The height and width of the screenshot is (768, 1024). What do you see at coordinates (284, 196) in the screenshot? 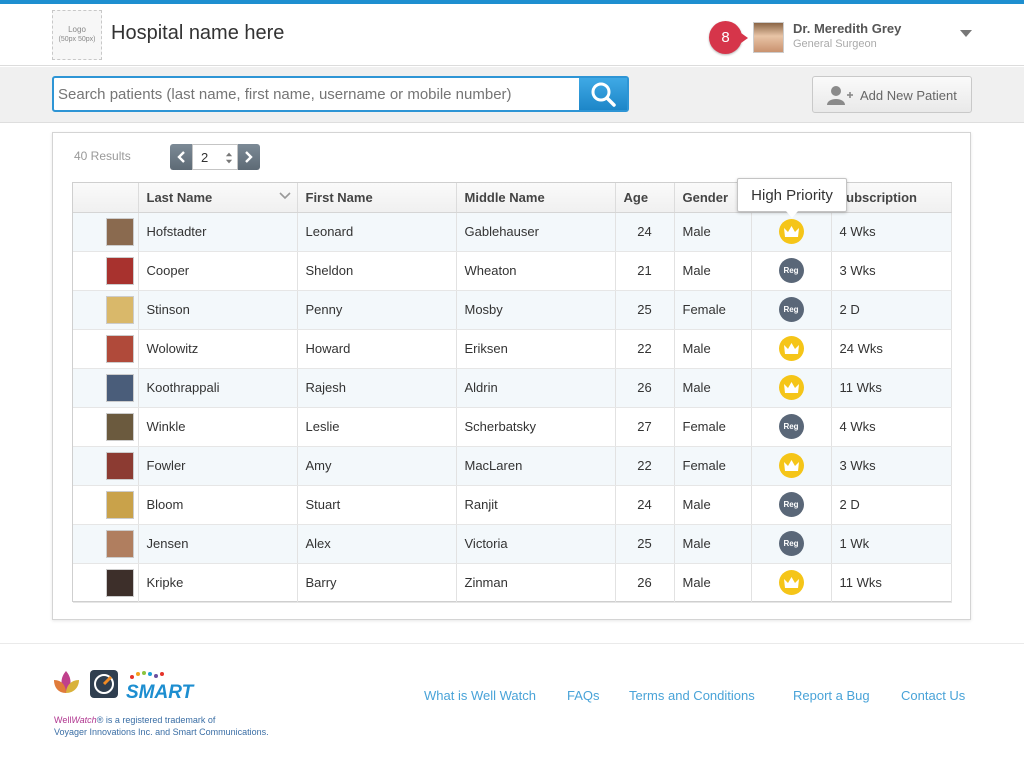
I see `sort-chevron-down-icon` at bounding box center [284, 196].